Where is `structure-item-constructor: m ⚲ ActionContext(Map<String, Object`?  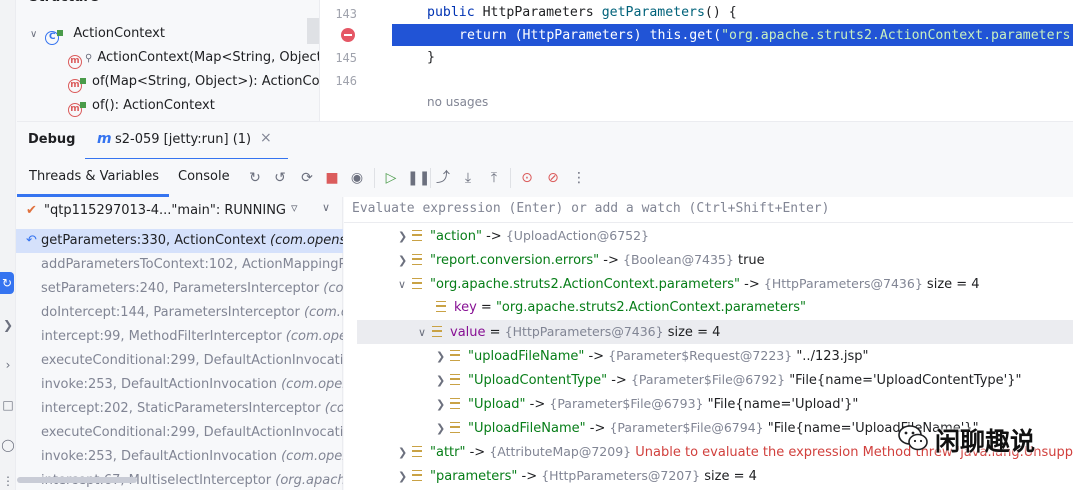 structure-item-constructor: m ⚲ ActionContext(Map<String, Object is located at coordinates (193, 58).